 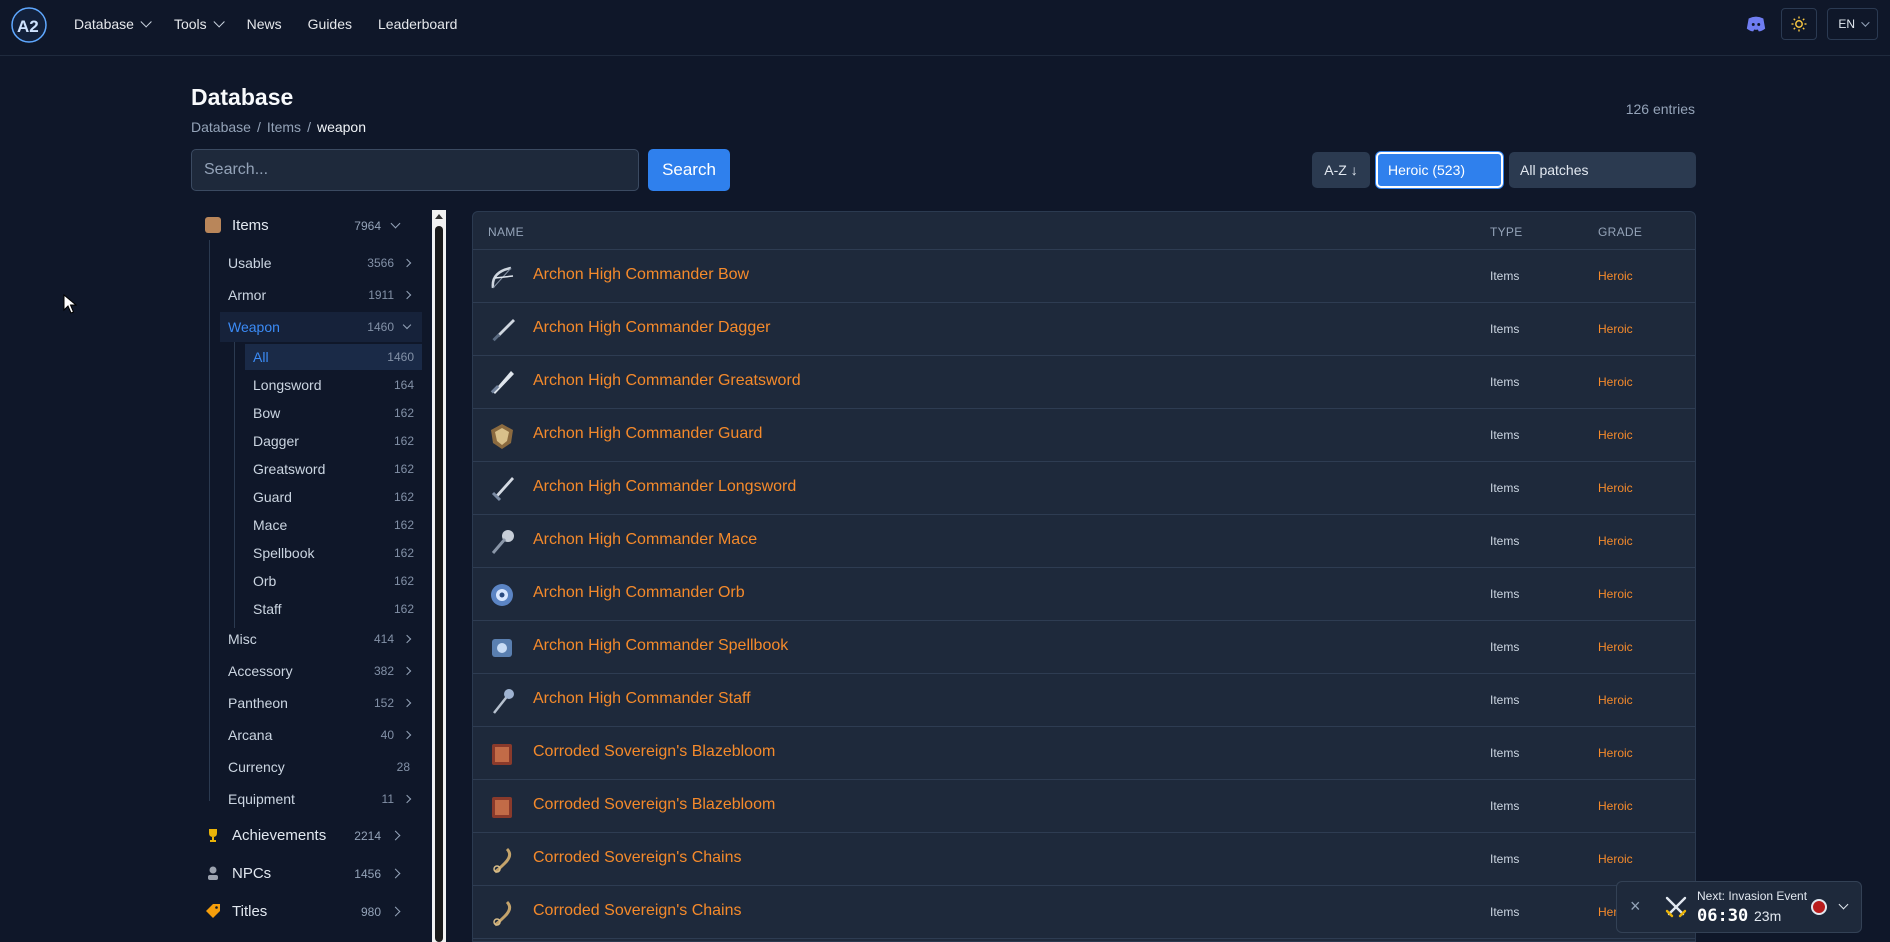 I want to click on breadcrumb-items: Items, so click(x=284, y=127).